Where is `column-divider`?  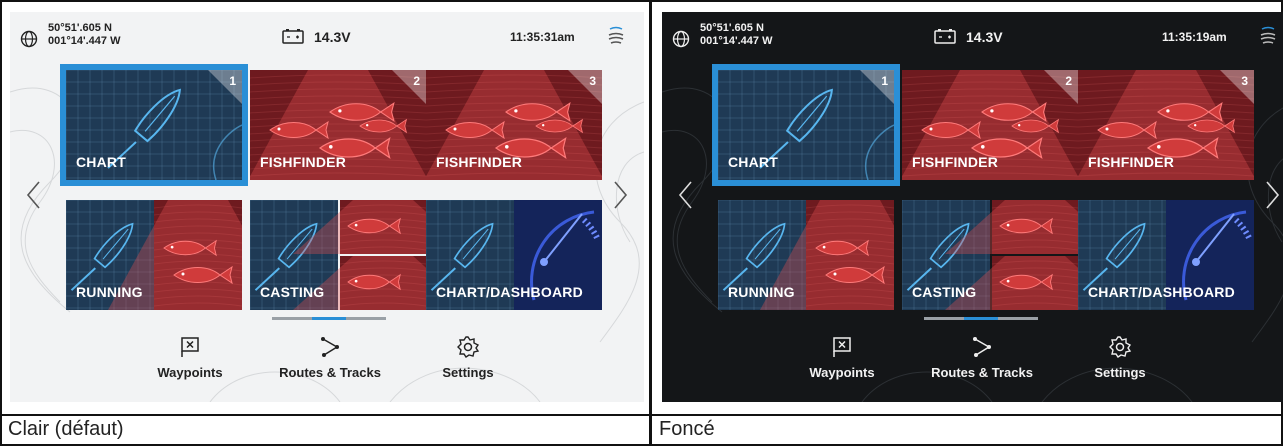
column-divider is located at coordinates (650, 223).